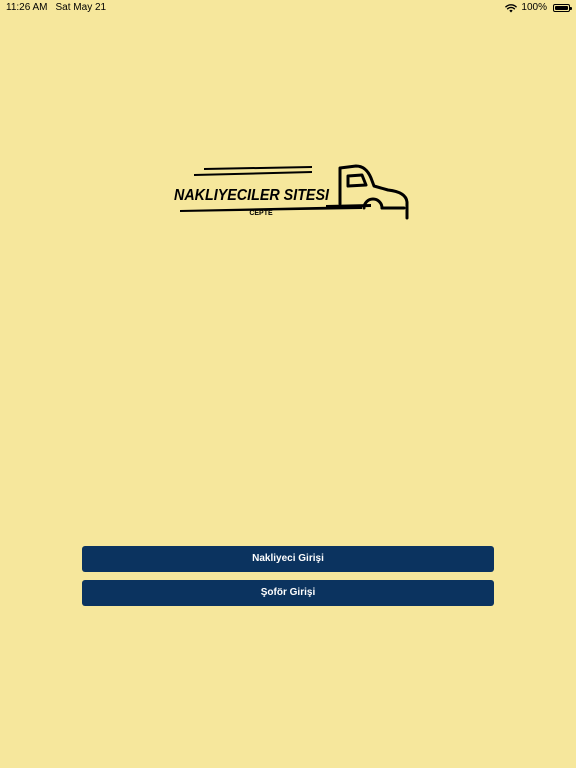 This screenshot has width=576, height=768. I want to click on status-left: 11:26 AM Sat May 21, so click(56, 8).